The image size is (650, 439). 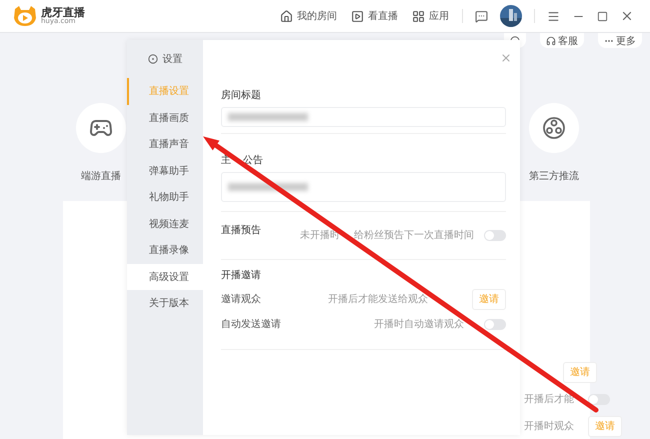 What do you see at coordinates (63, 12) in the screenshot?
I see `app-name: 虎牙直播` at bounding box center [63, 12].